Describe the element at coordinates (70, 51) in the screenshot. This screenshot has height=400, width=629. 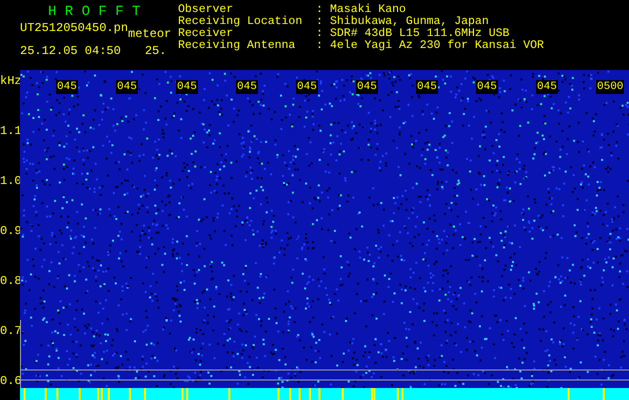
I see `timestamp: 25.12.05 04:50` at that location.